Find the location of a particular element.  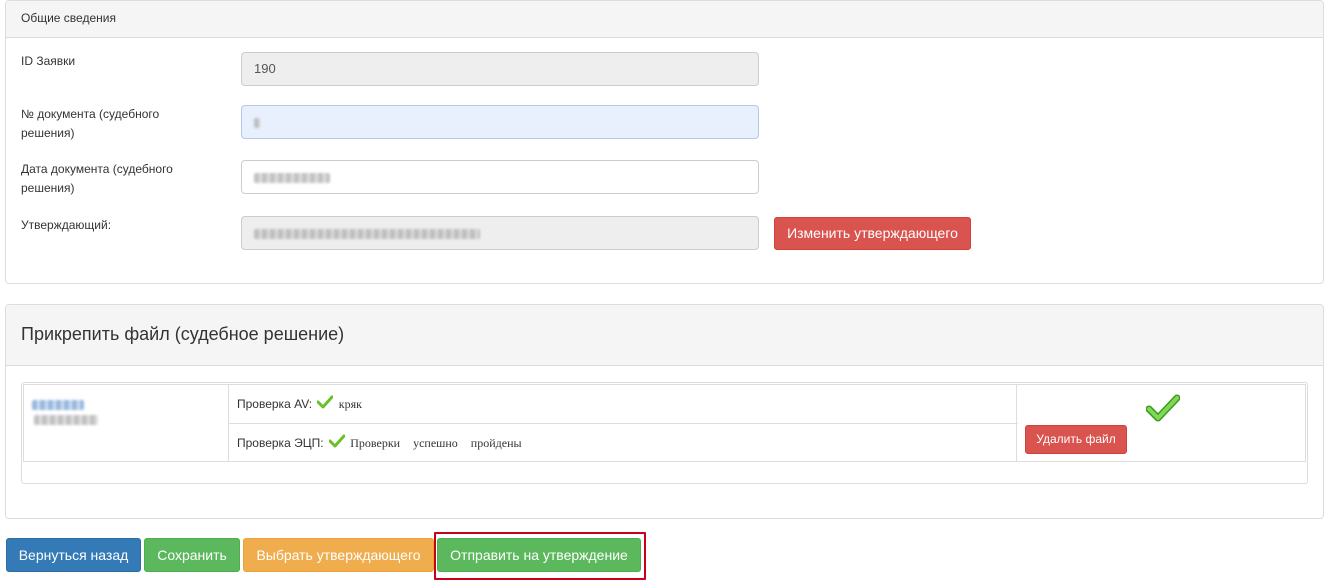

attach-file-heading: Прикрепить файл (судебное решение) is located at coordinates (664, 335).